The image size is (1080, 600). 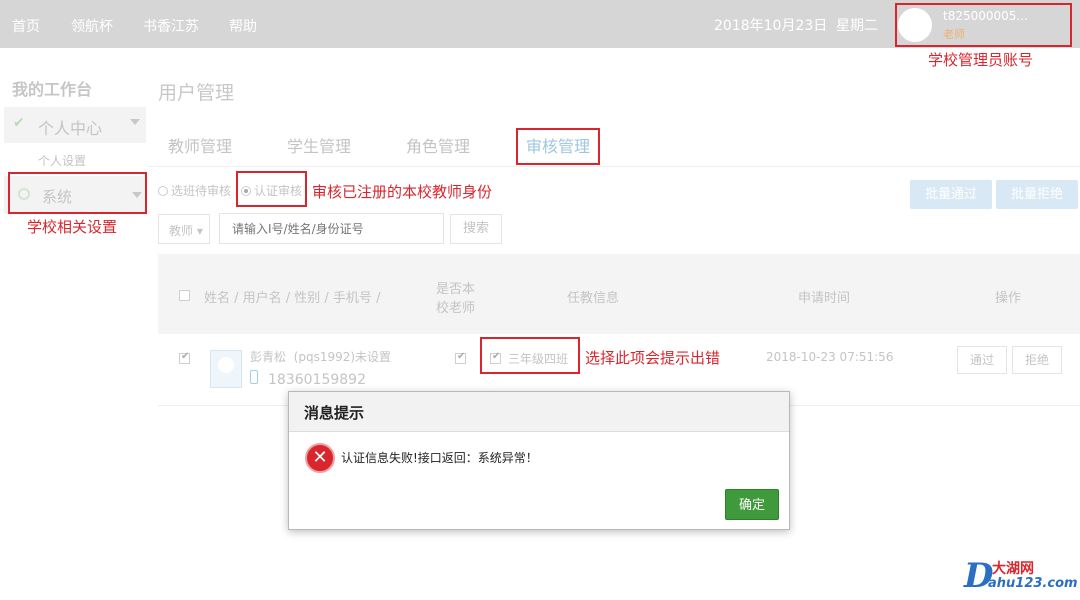 What do you see at coordinates (1013, 569) in the screenshot?
I see `watermark-top: 大湖网` at bounding box center [1013, 569].